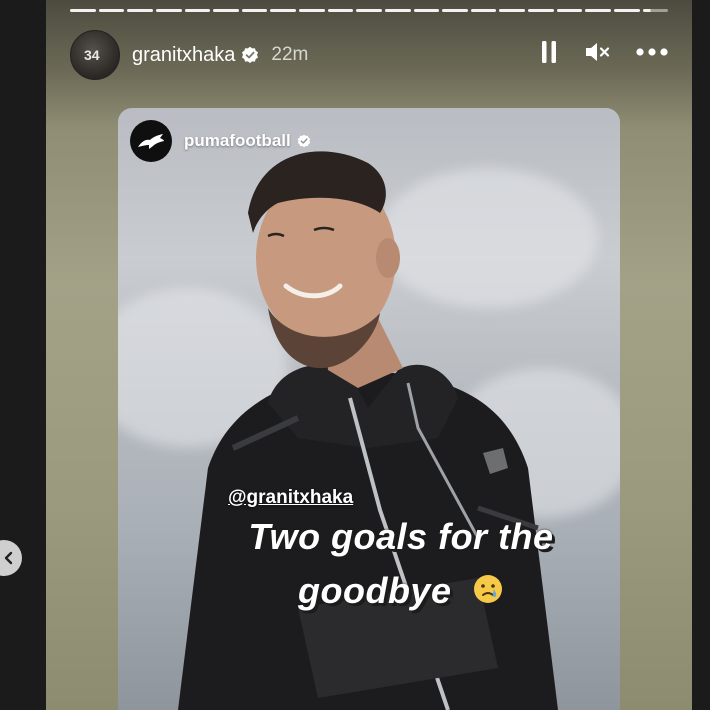 This screenshot has width=710, height=710. Describe the element at coordinates (374, 590) in the screenshot. I see `caption-line-2-text: goodbye` at that location.